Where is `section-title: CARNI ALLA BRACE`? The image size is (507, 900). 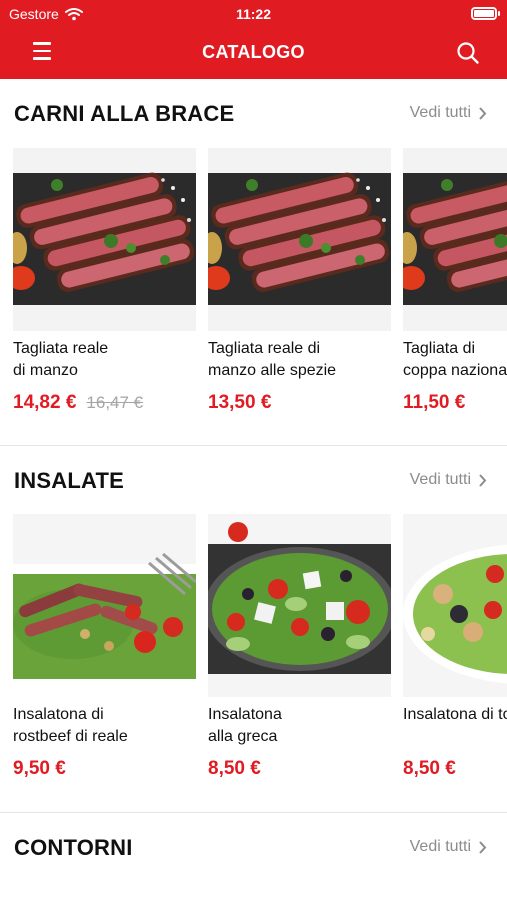 section-title: CARNI ALLA BRACE is located at coordinates (124, 113).